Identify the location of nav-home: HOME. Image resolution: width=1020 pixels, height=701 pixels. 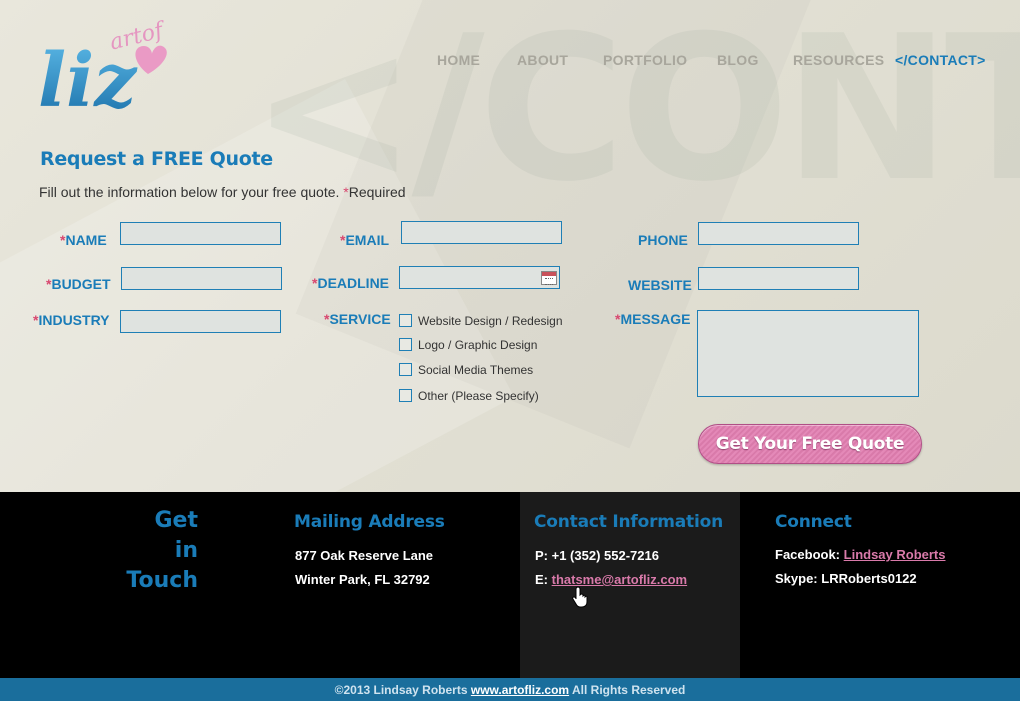
(458, 60).